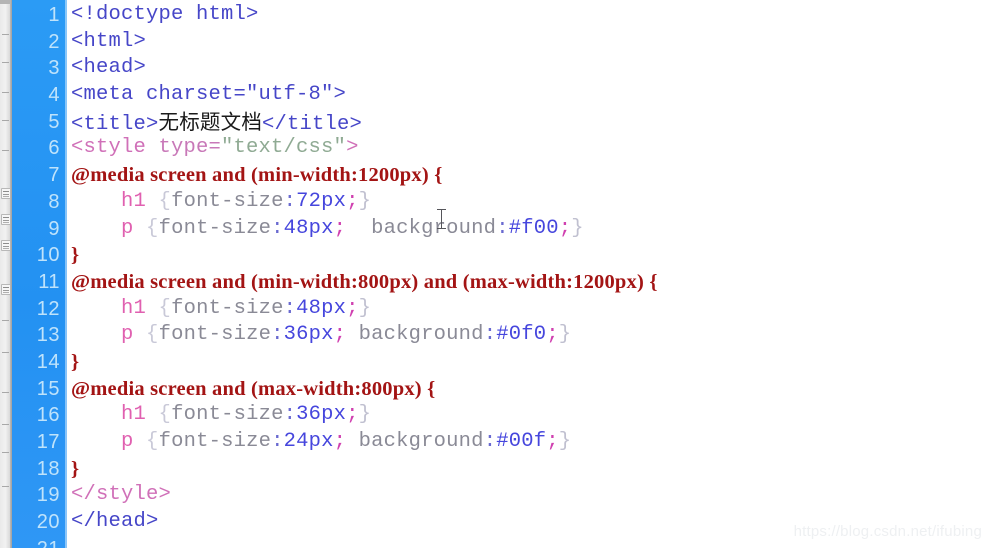 This screenshot has width=994, height=548. I want to click on code-line: <html>, so click(532, 42).